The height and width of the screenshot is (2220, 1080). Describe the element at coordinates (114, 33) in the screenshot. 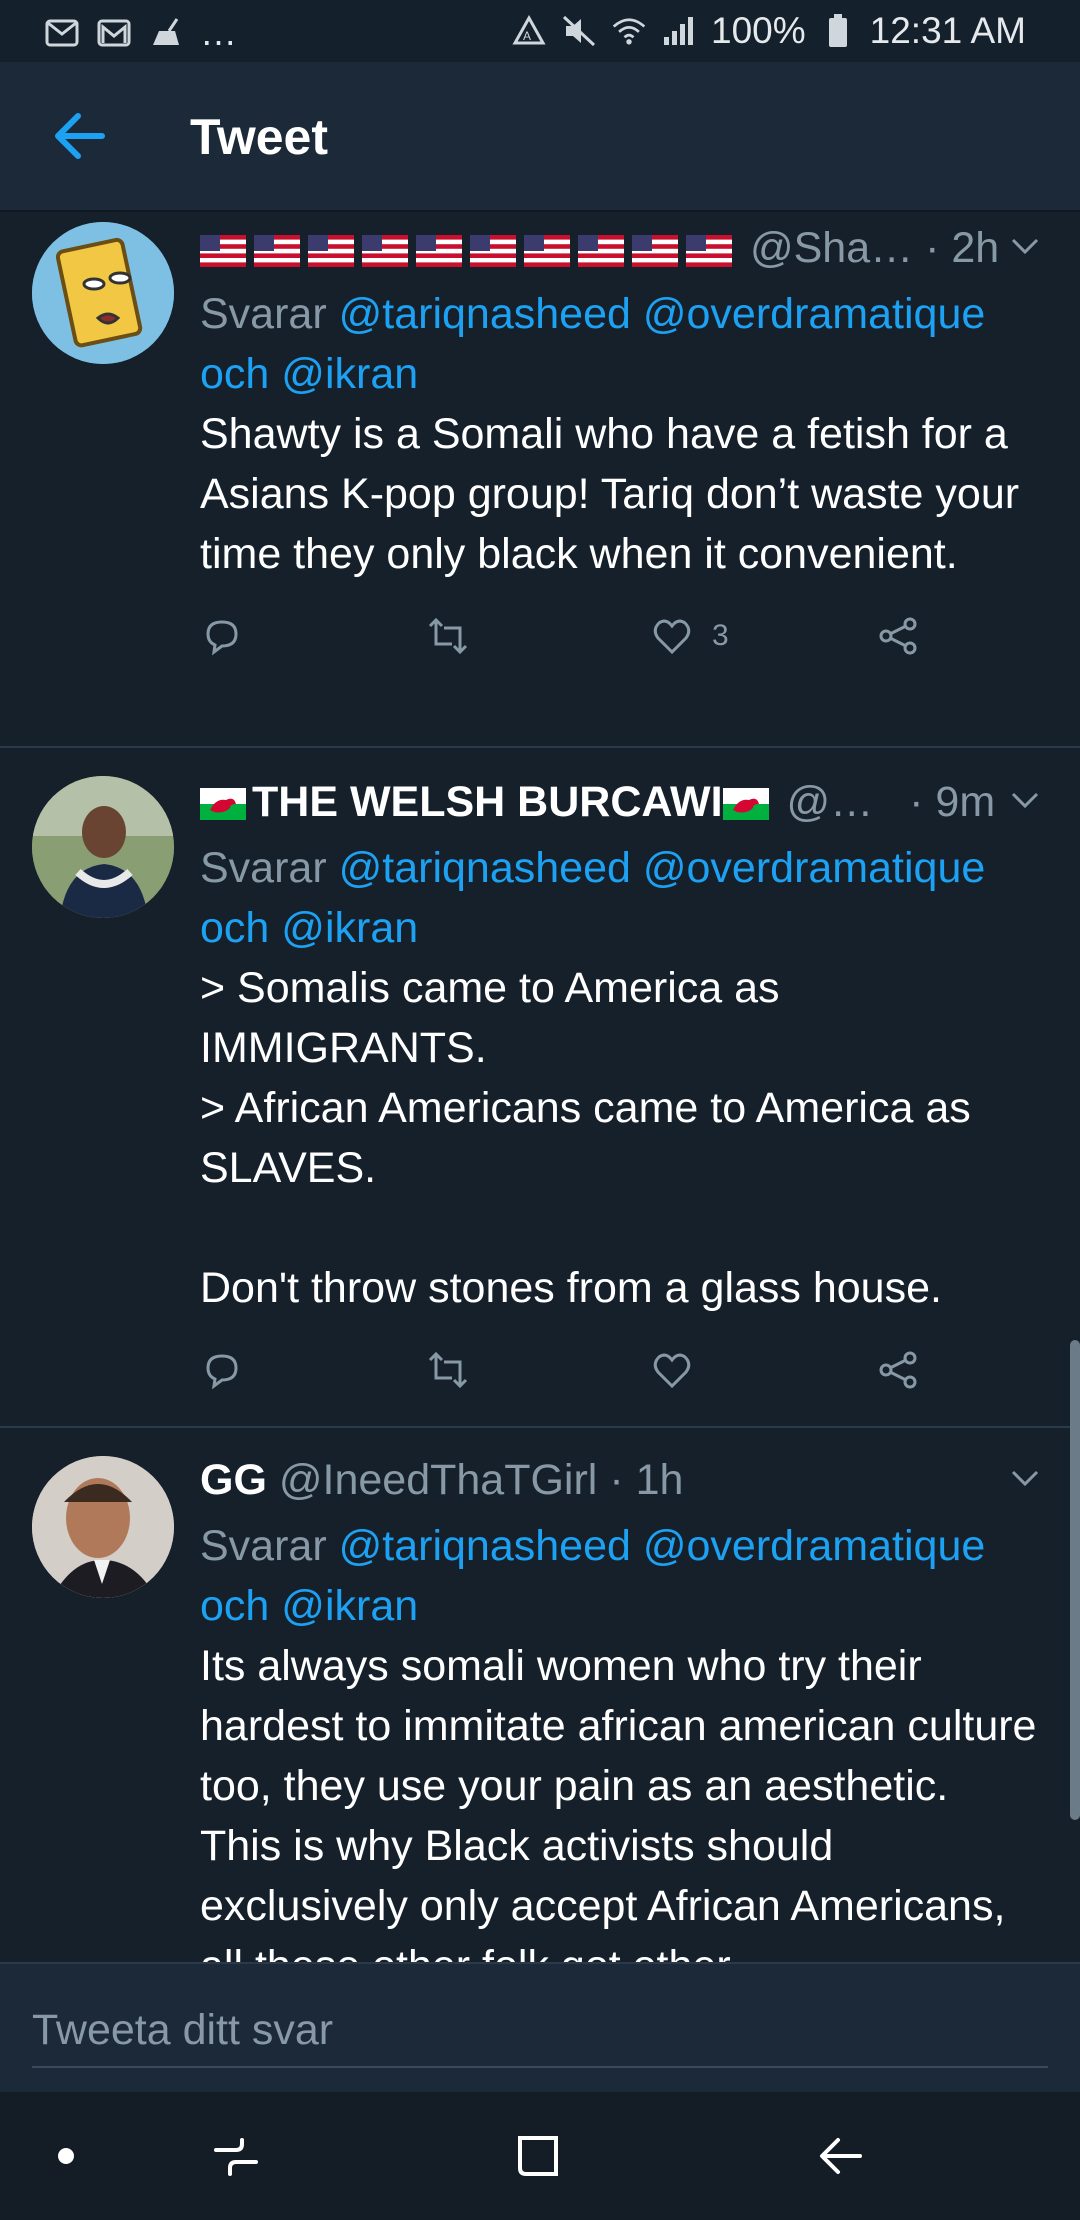

I see `gmail-icon` at that location.